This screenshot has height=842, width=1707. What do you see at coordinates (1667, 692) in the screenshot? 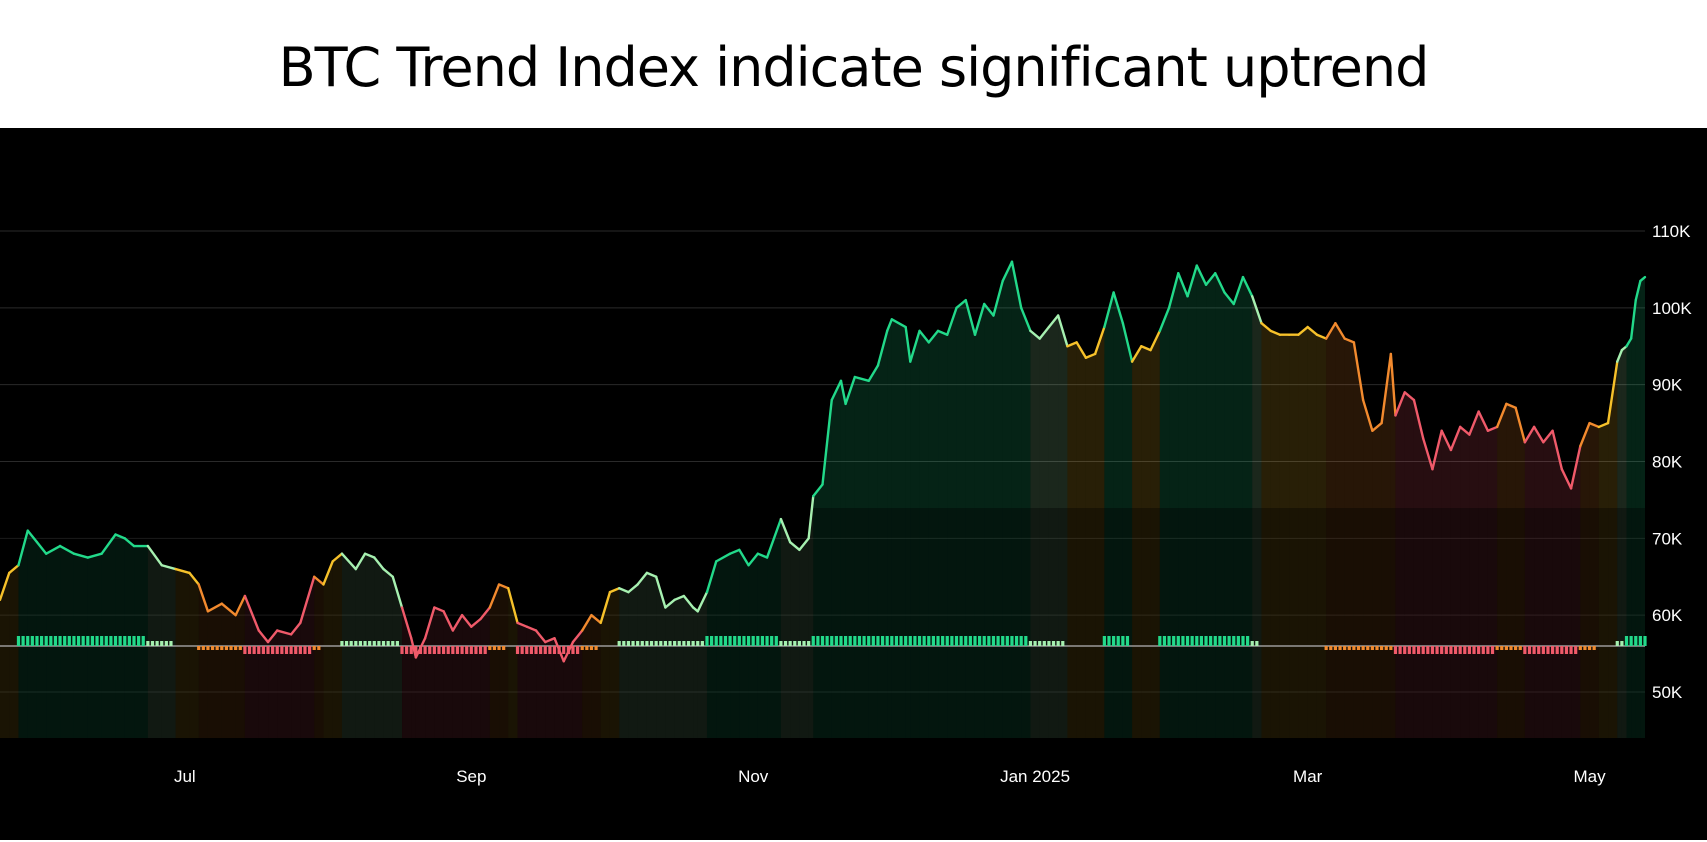
I see `y-tick-label: 50K` at bounding box center [1667, 692].